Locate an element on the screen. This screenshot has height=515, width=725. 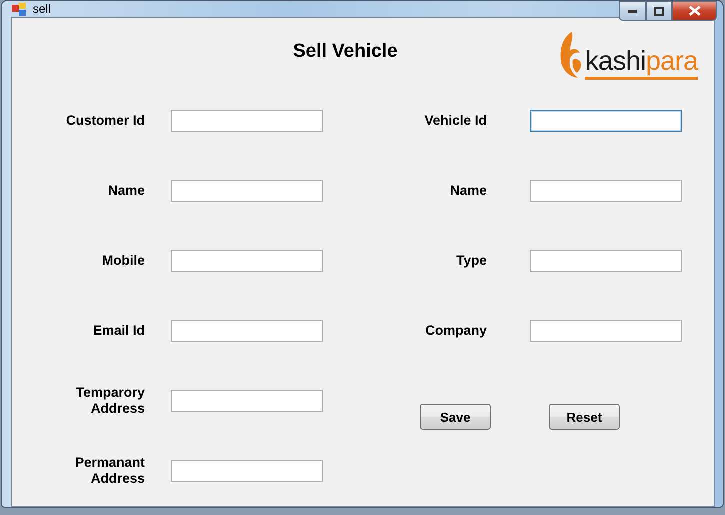
field-label: Customer Id is located at coordinates (105, 121).